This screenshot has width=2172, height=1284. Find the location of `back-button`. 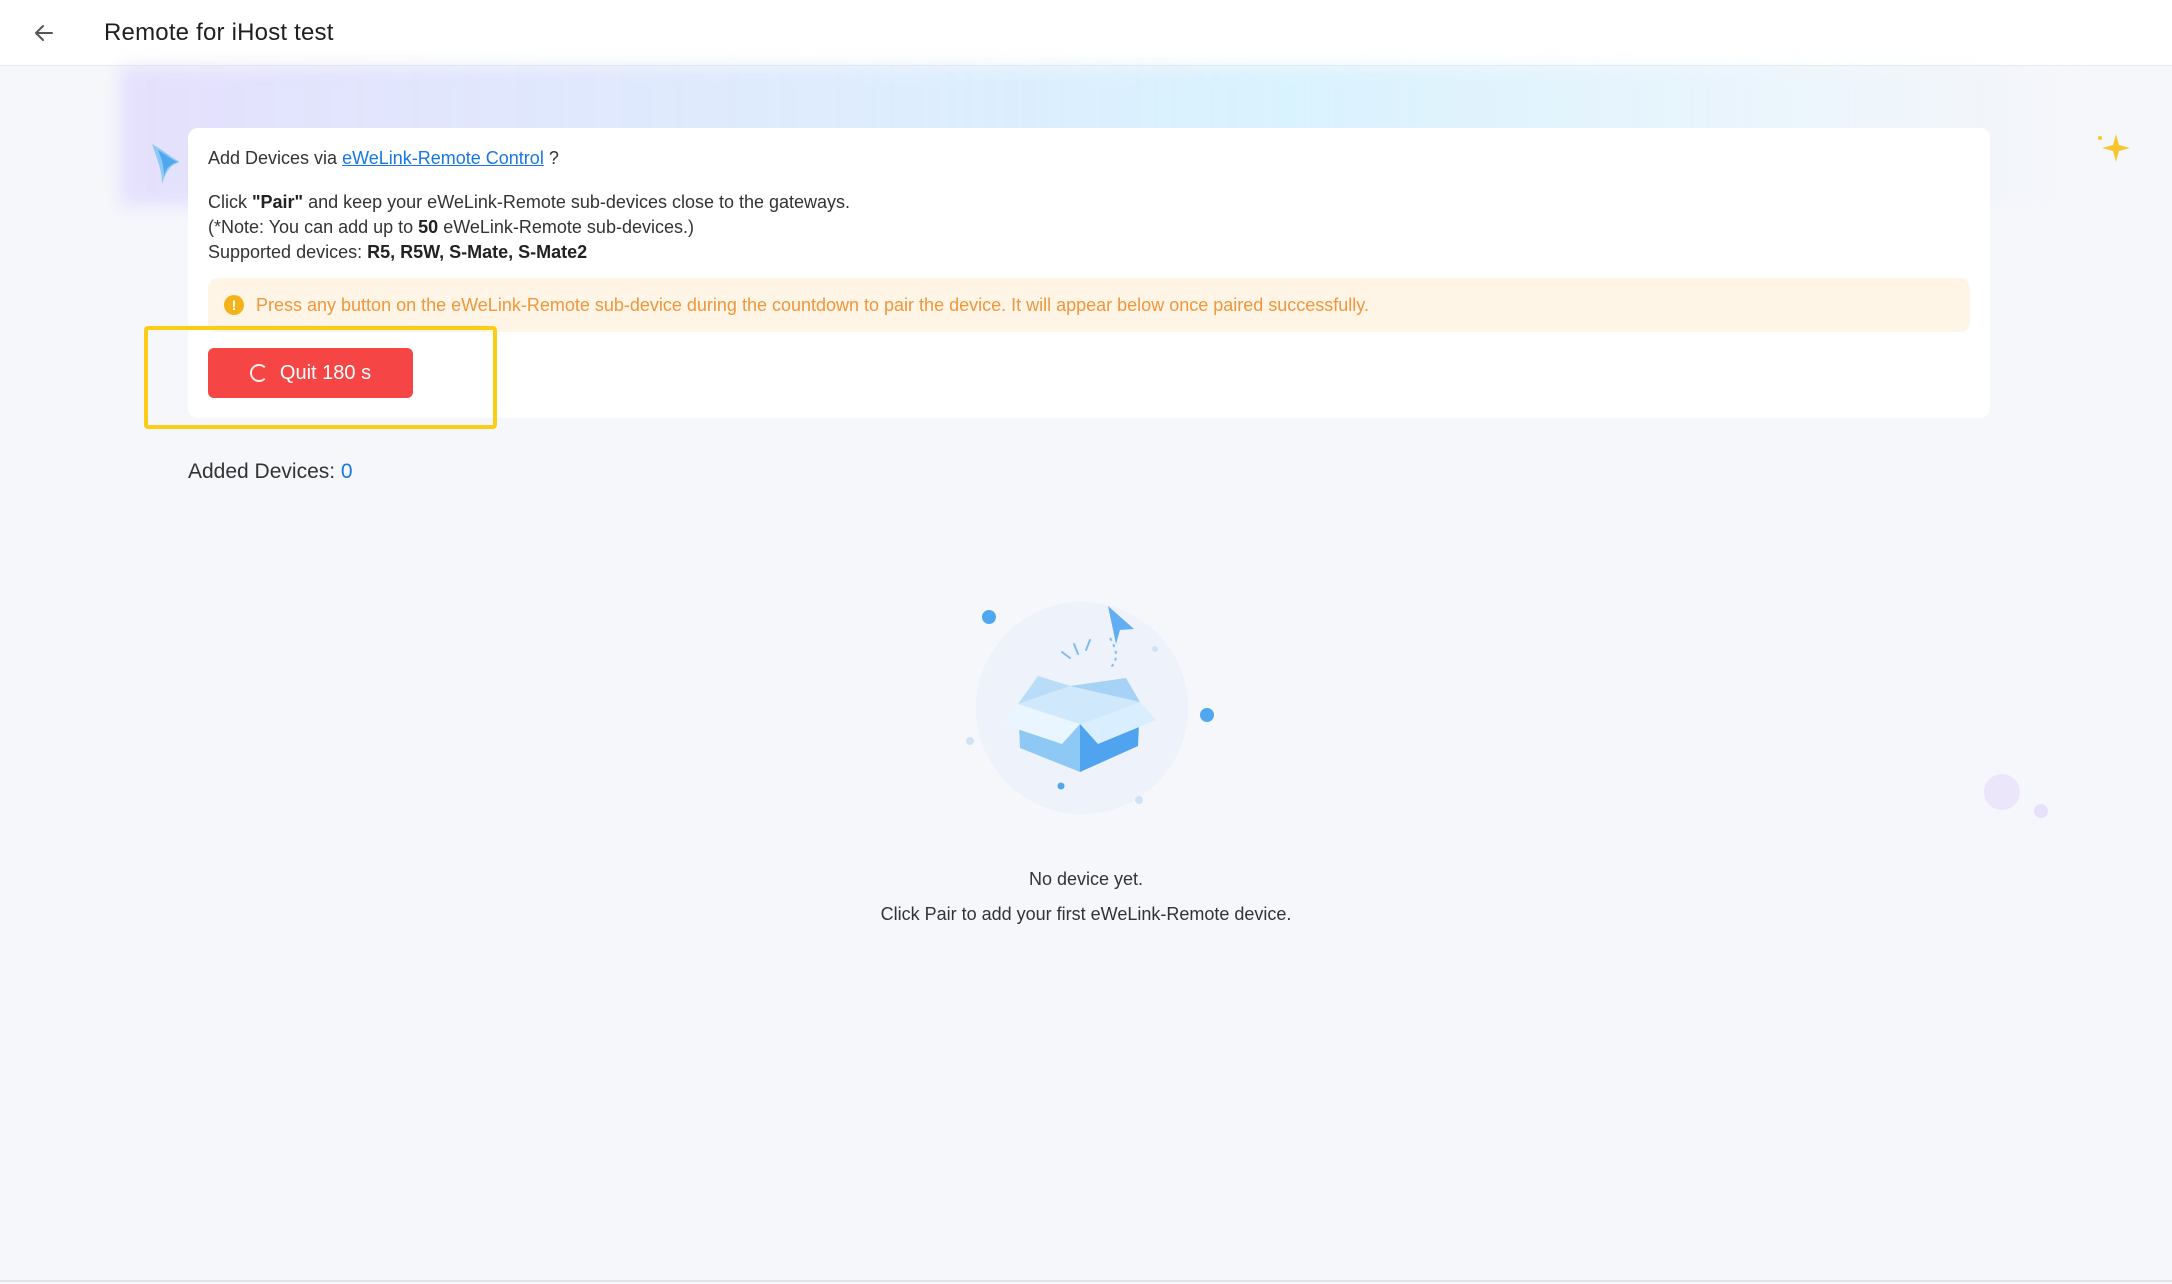

back-button is located at coordinates (44, 33).